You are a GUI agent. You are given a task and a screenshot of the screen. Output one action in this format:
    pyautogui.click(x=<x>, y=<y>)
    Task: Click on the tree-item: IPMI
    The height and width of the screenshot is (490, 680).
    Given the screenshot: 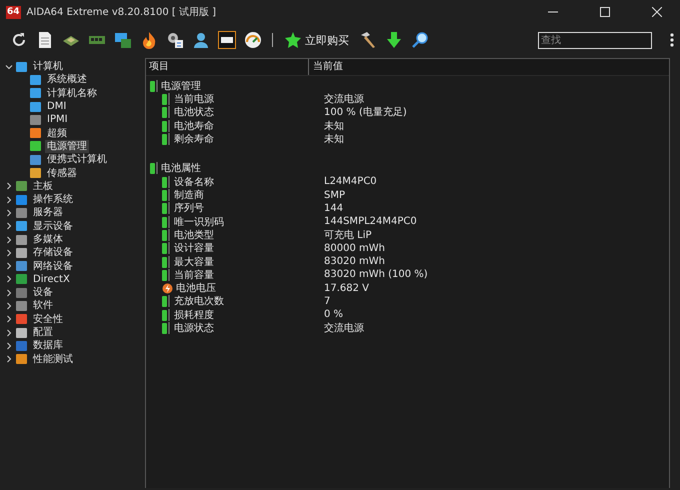 What is the action you would take?
    pyautogui.click(x=57, y=119)
    